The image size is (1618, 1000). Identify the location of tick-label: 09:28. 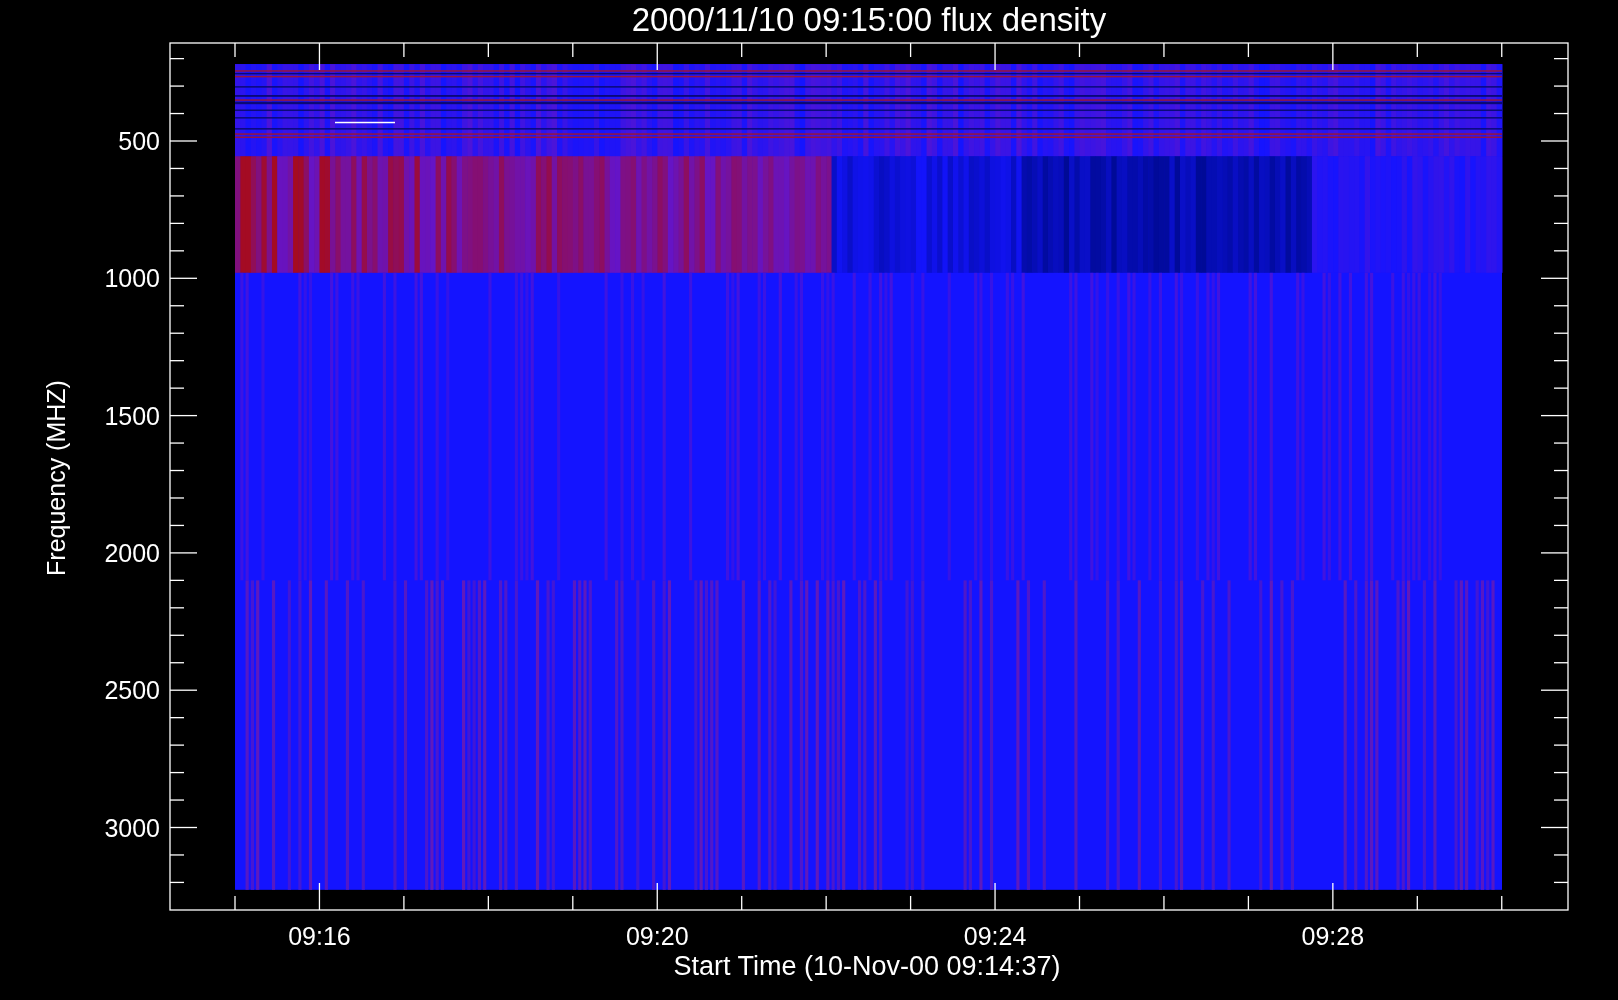
(1333, 936).